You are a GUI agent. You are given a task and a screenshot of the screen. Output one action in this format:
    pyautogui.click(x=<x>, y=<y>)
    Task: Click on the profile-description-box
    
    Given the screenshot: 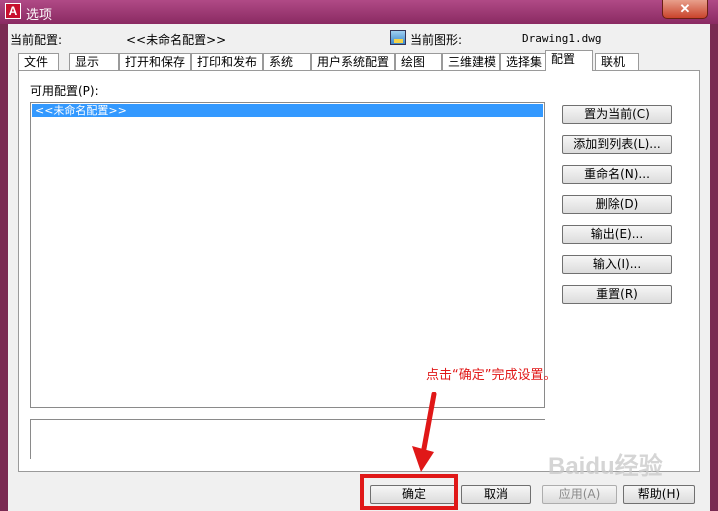 What is the action you would take?
    pyautogui.click(x=287, y=439)
    